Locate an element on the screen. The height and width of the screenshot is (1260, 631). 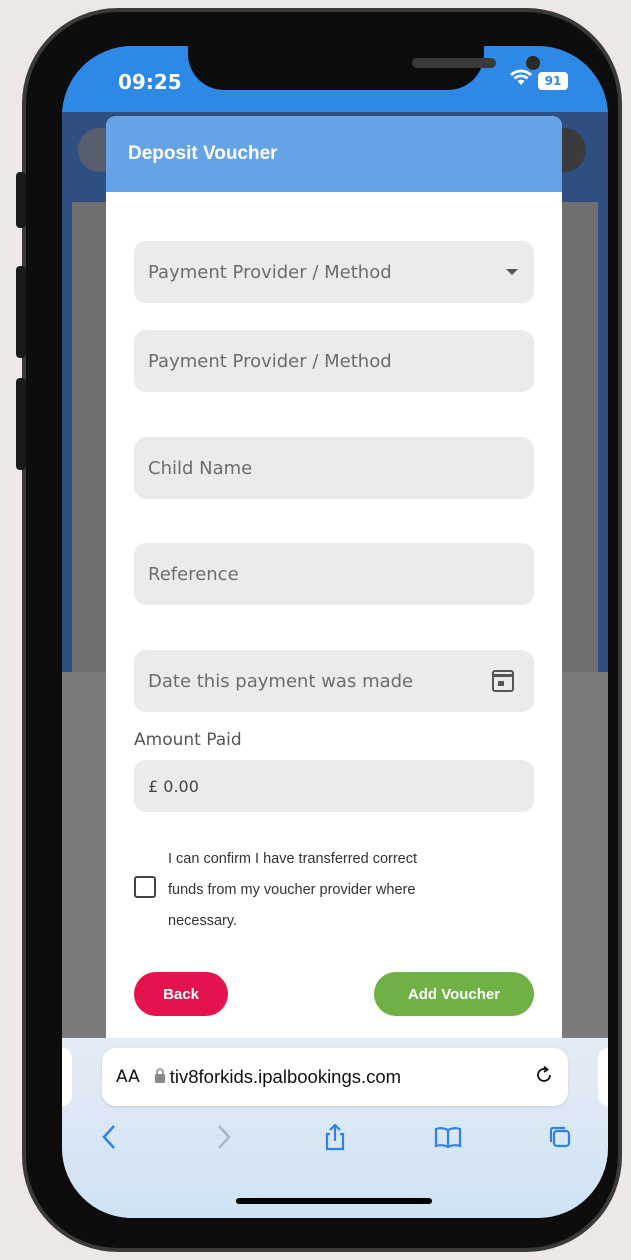
modal-title: Deposit Voucher is located at coordinates (203, 153).